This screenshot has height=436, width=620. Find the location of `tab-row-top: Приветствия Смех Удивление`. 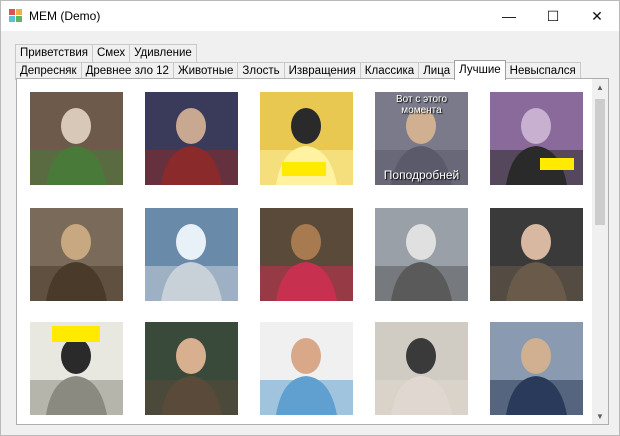

tab-row-top: Приветствия Смех Удивление is located at coordinates (106, 53).